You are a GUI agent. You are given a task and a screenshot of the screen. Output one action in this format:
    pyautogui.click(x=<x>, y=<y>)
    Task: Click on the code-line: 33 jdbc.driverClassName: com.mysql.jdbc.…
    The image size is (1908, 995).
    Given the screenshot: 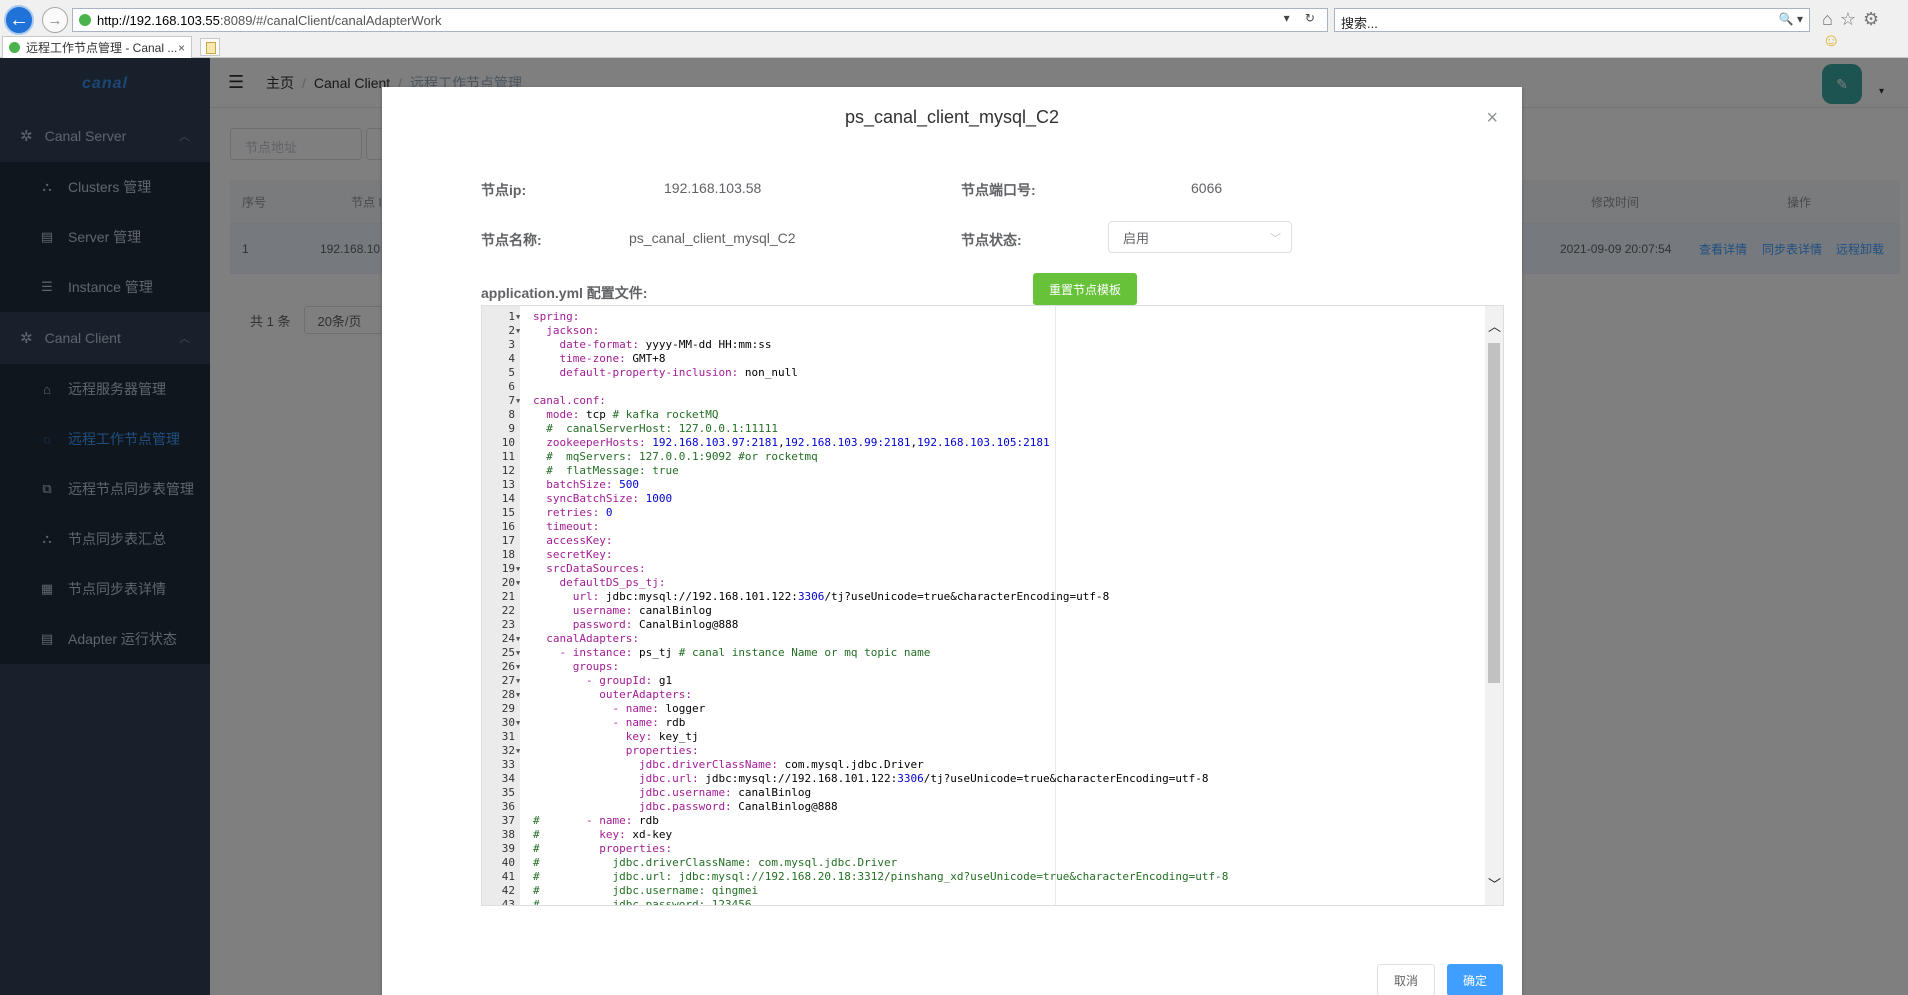 What is the action you would take?
    pyautogui.click(x=984, y=765)
    